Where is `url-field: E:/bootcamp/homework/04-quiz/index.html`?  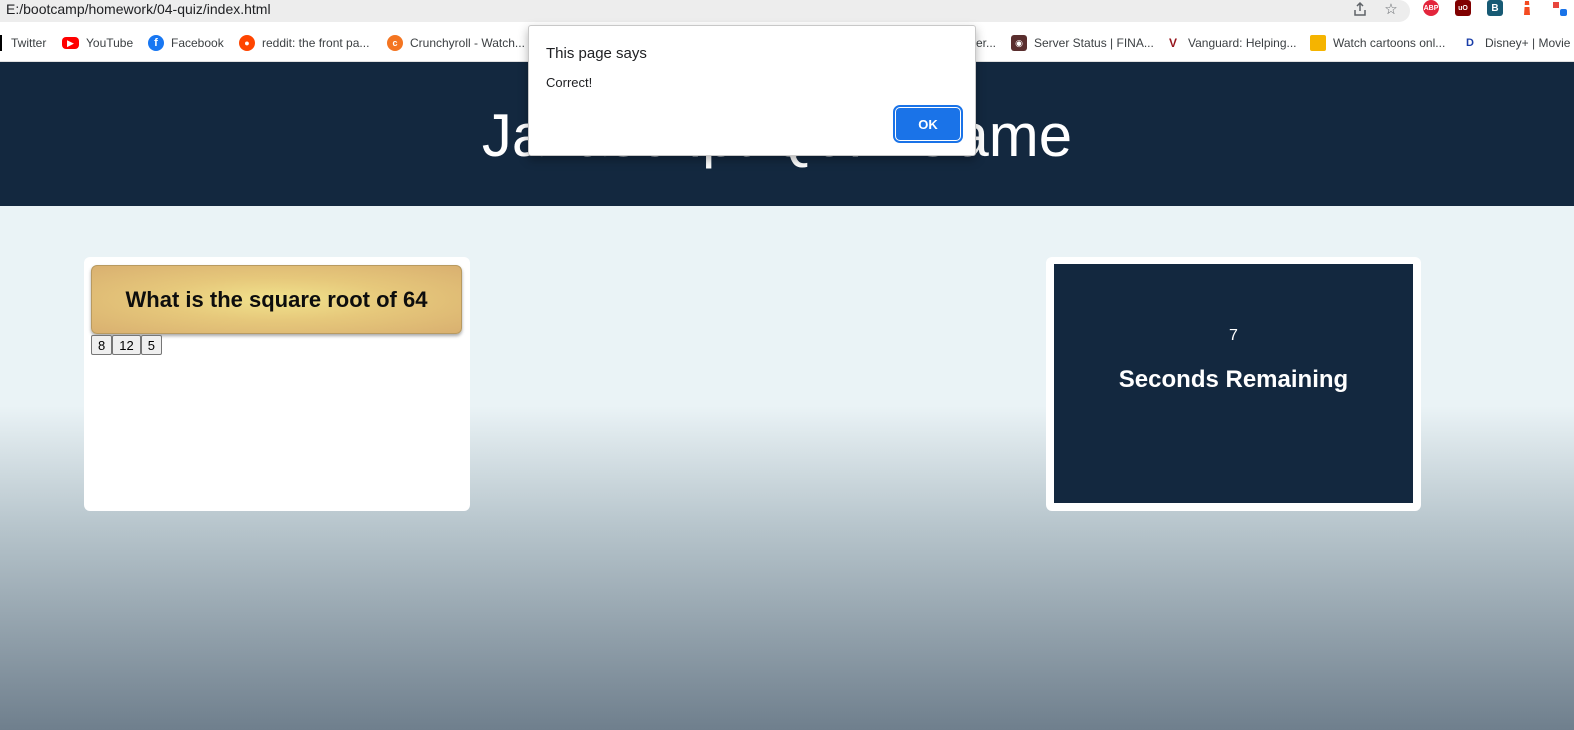 url-field: E:/bootcamp/homework/04-quiz/index.html is located at coordinates (705, 11).